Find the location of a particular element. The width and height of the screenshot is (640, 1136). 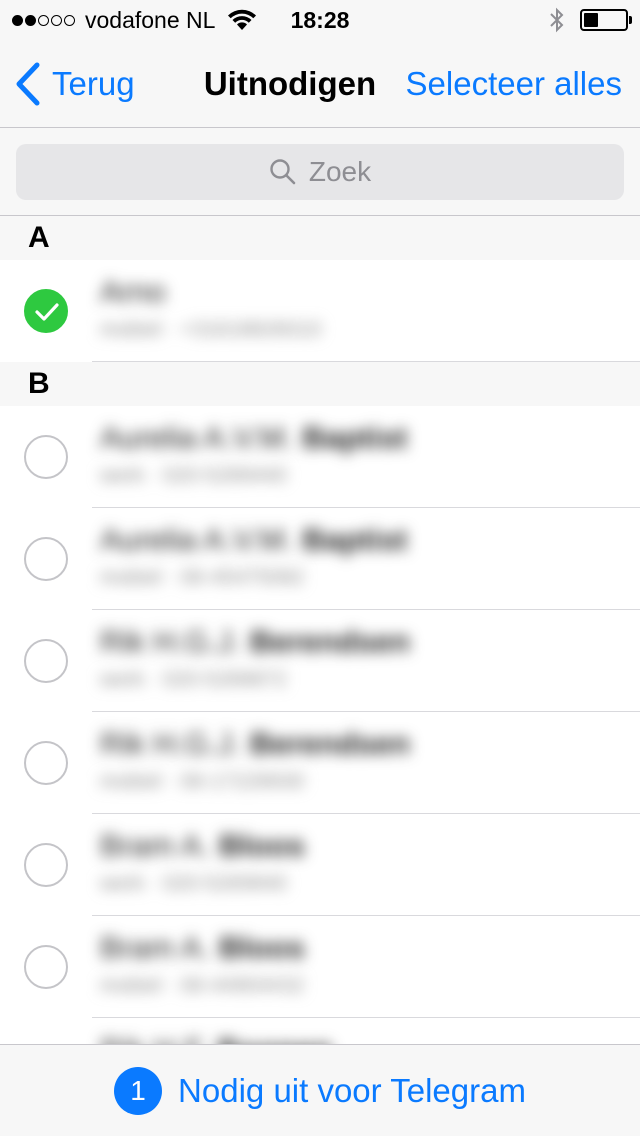

contact-info: Arno mobiel · +31618826010 is located at coordinates (279, 311).